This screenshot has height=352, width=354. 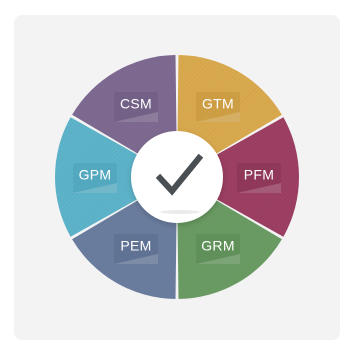 I want to click on segment-label: PFM, so click(x=259, y=175).